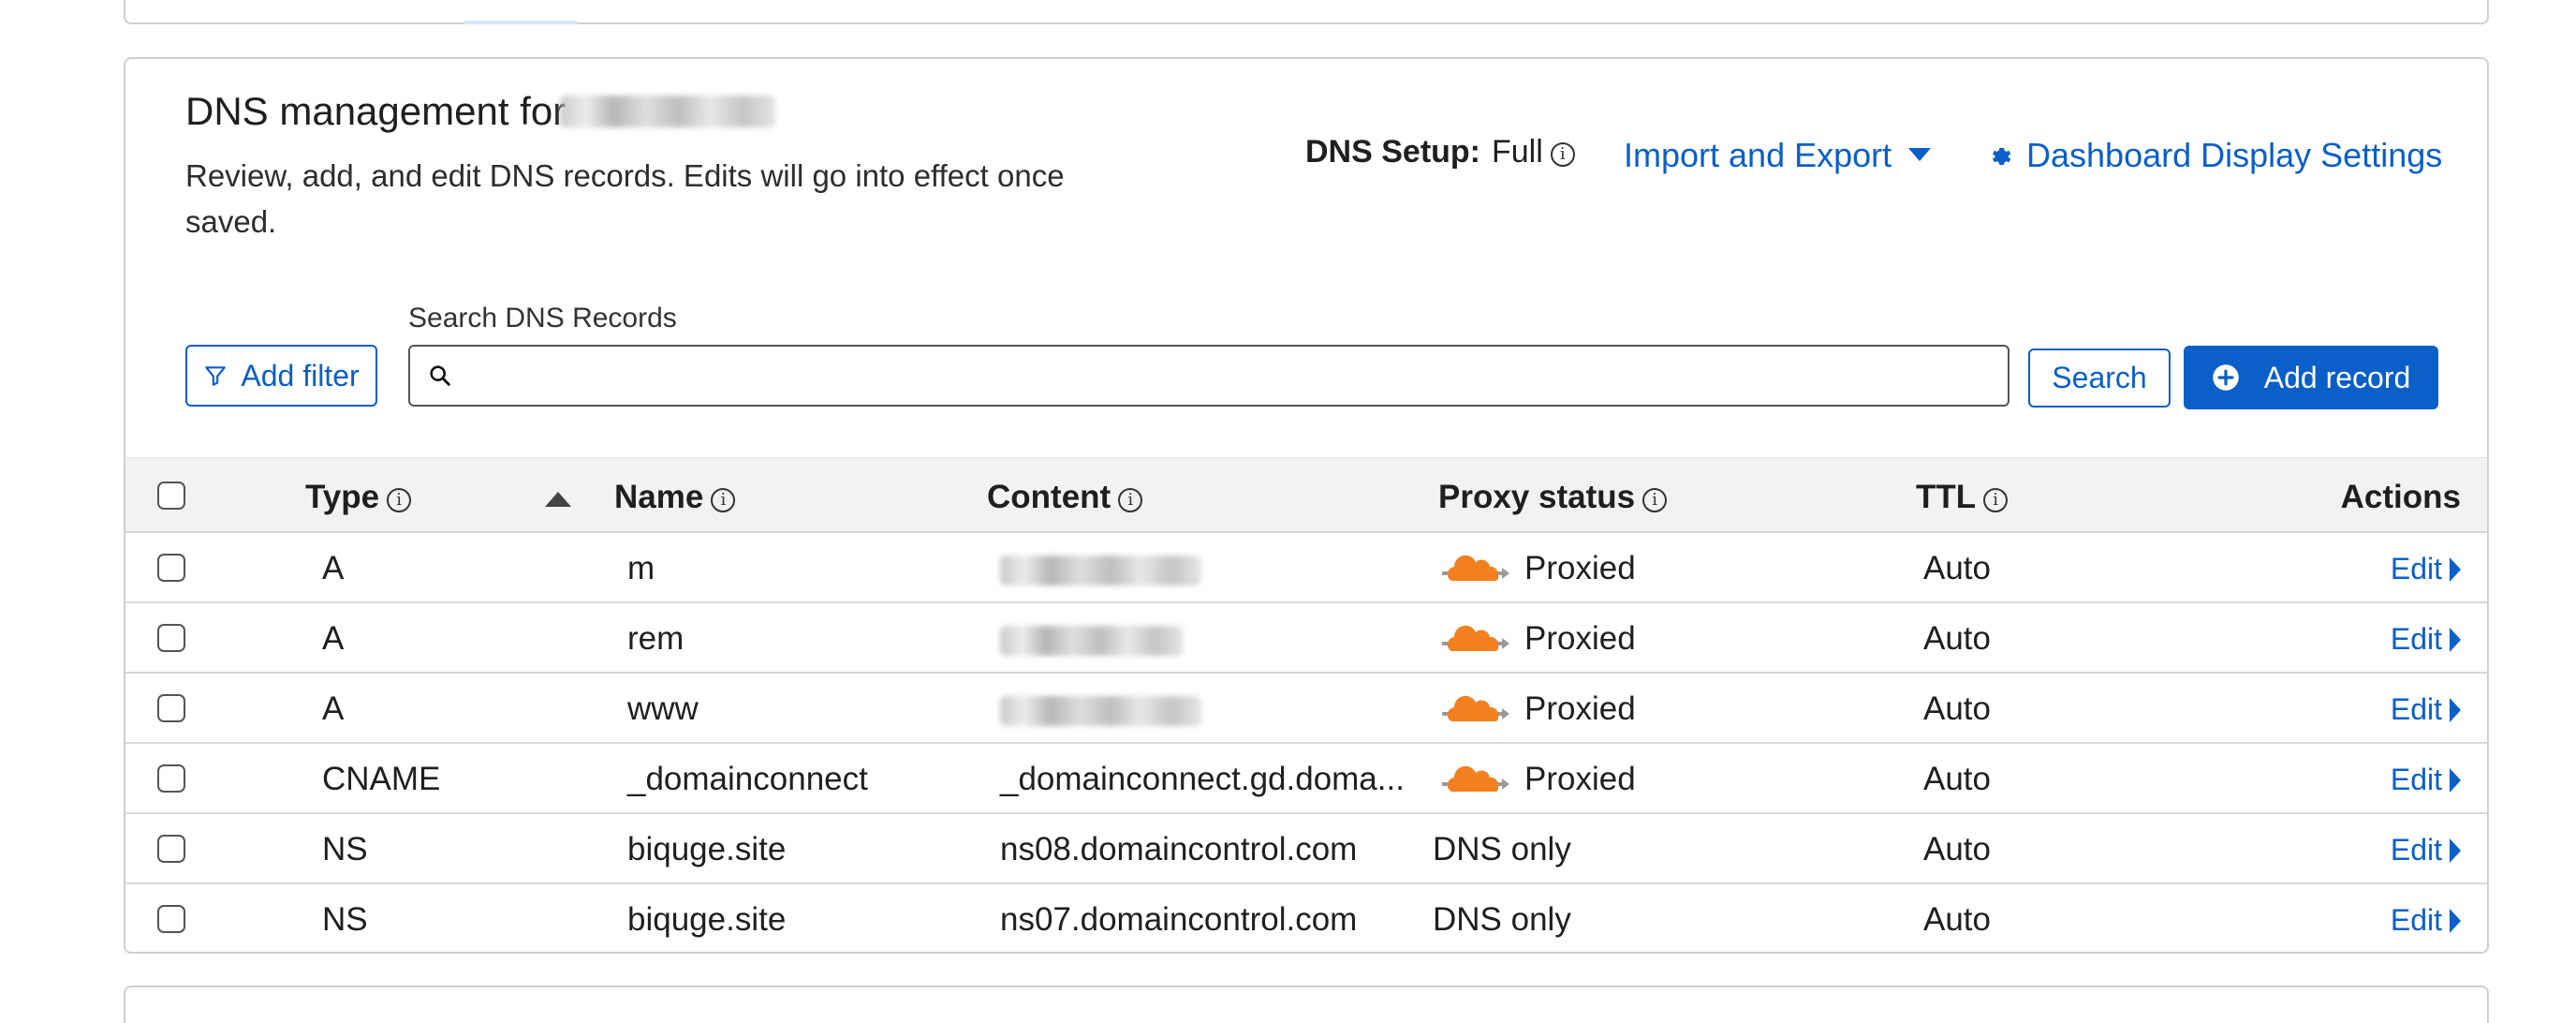 This screenshot has width=2576, height=1023. Describe the element at coordinates (2002, 156) in the screenshot. I see `gear-icon` at that location.